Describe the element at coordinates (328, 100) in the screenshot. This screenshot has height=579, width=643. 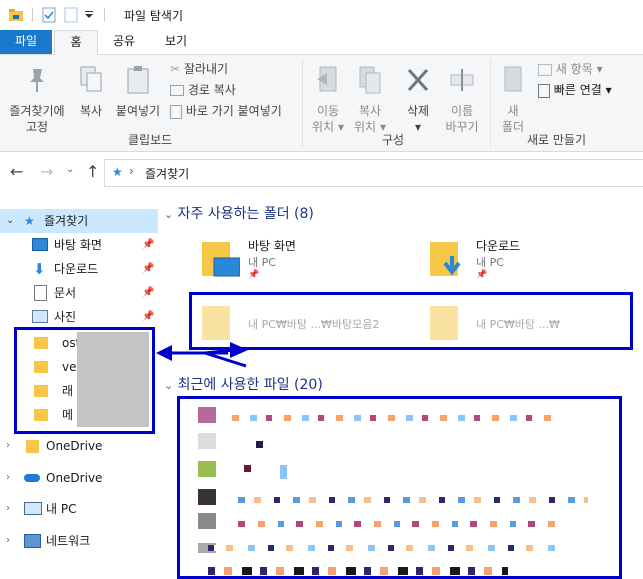
I see `move-to-button: 이동 위치 ▾` at that location.